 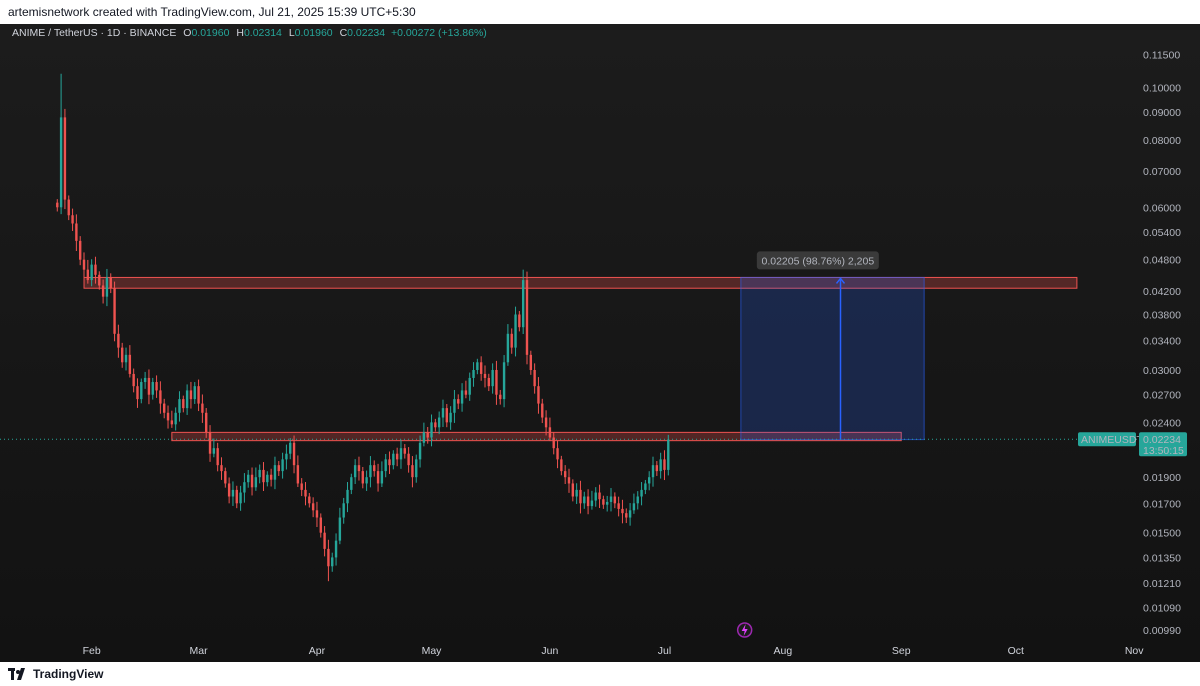 What do you see at coordinates (1162, 371) in the screenshot?
I see `price-axis-tick: 0.03000` at bounding box center [1162, 371].